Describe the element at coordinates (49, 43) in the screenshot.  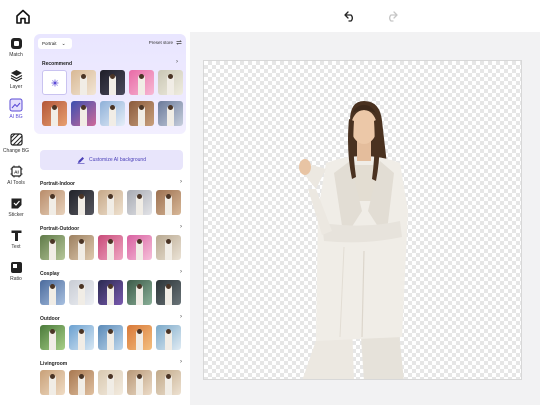
I see `category-dropdown-value: Portrait` at that location.